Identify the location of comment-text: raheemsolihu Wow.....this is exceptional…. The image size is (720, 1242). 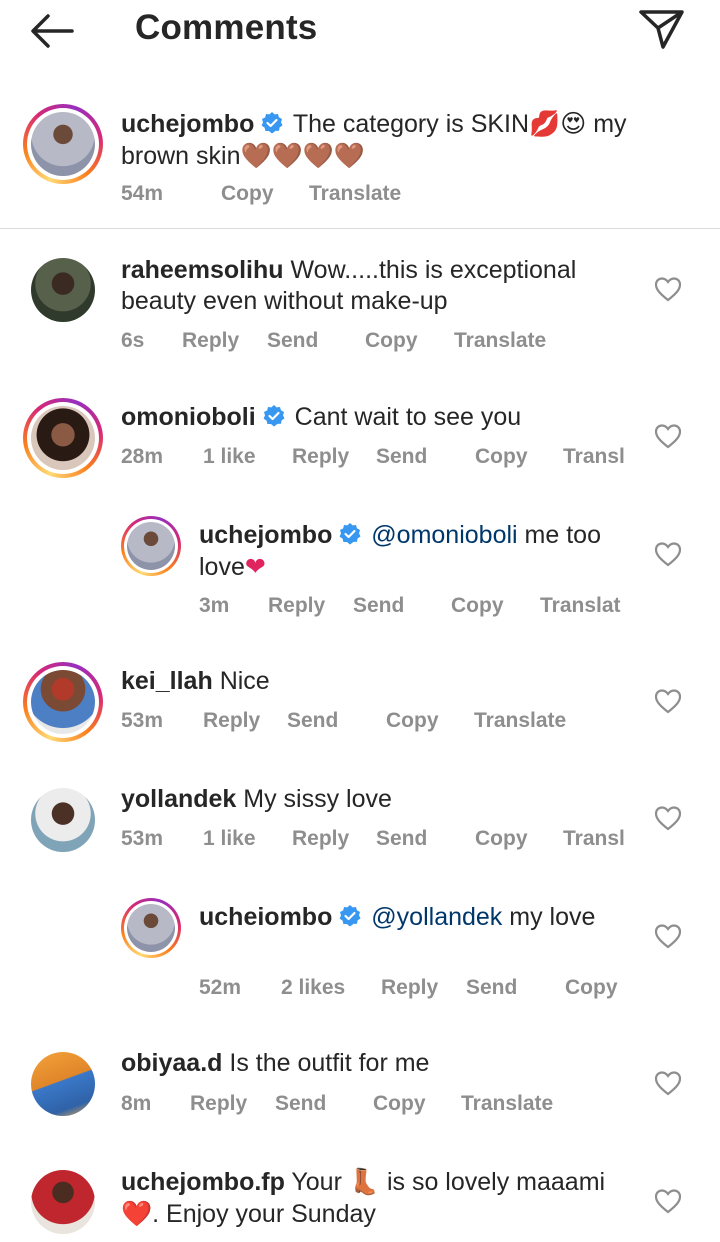
(349, 285).